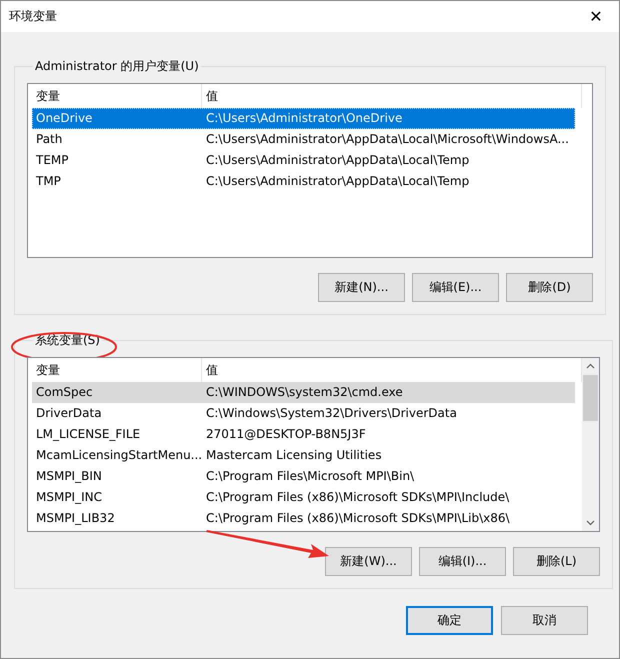 The image size is (620, 659). Describe the element at coordinates (303, 181) in the screenshot. I see `list-row: TMP C:\Users\Administrator\AppData\Local\Temp` at that location.